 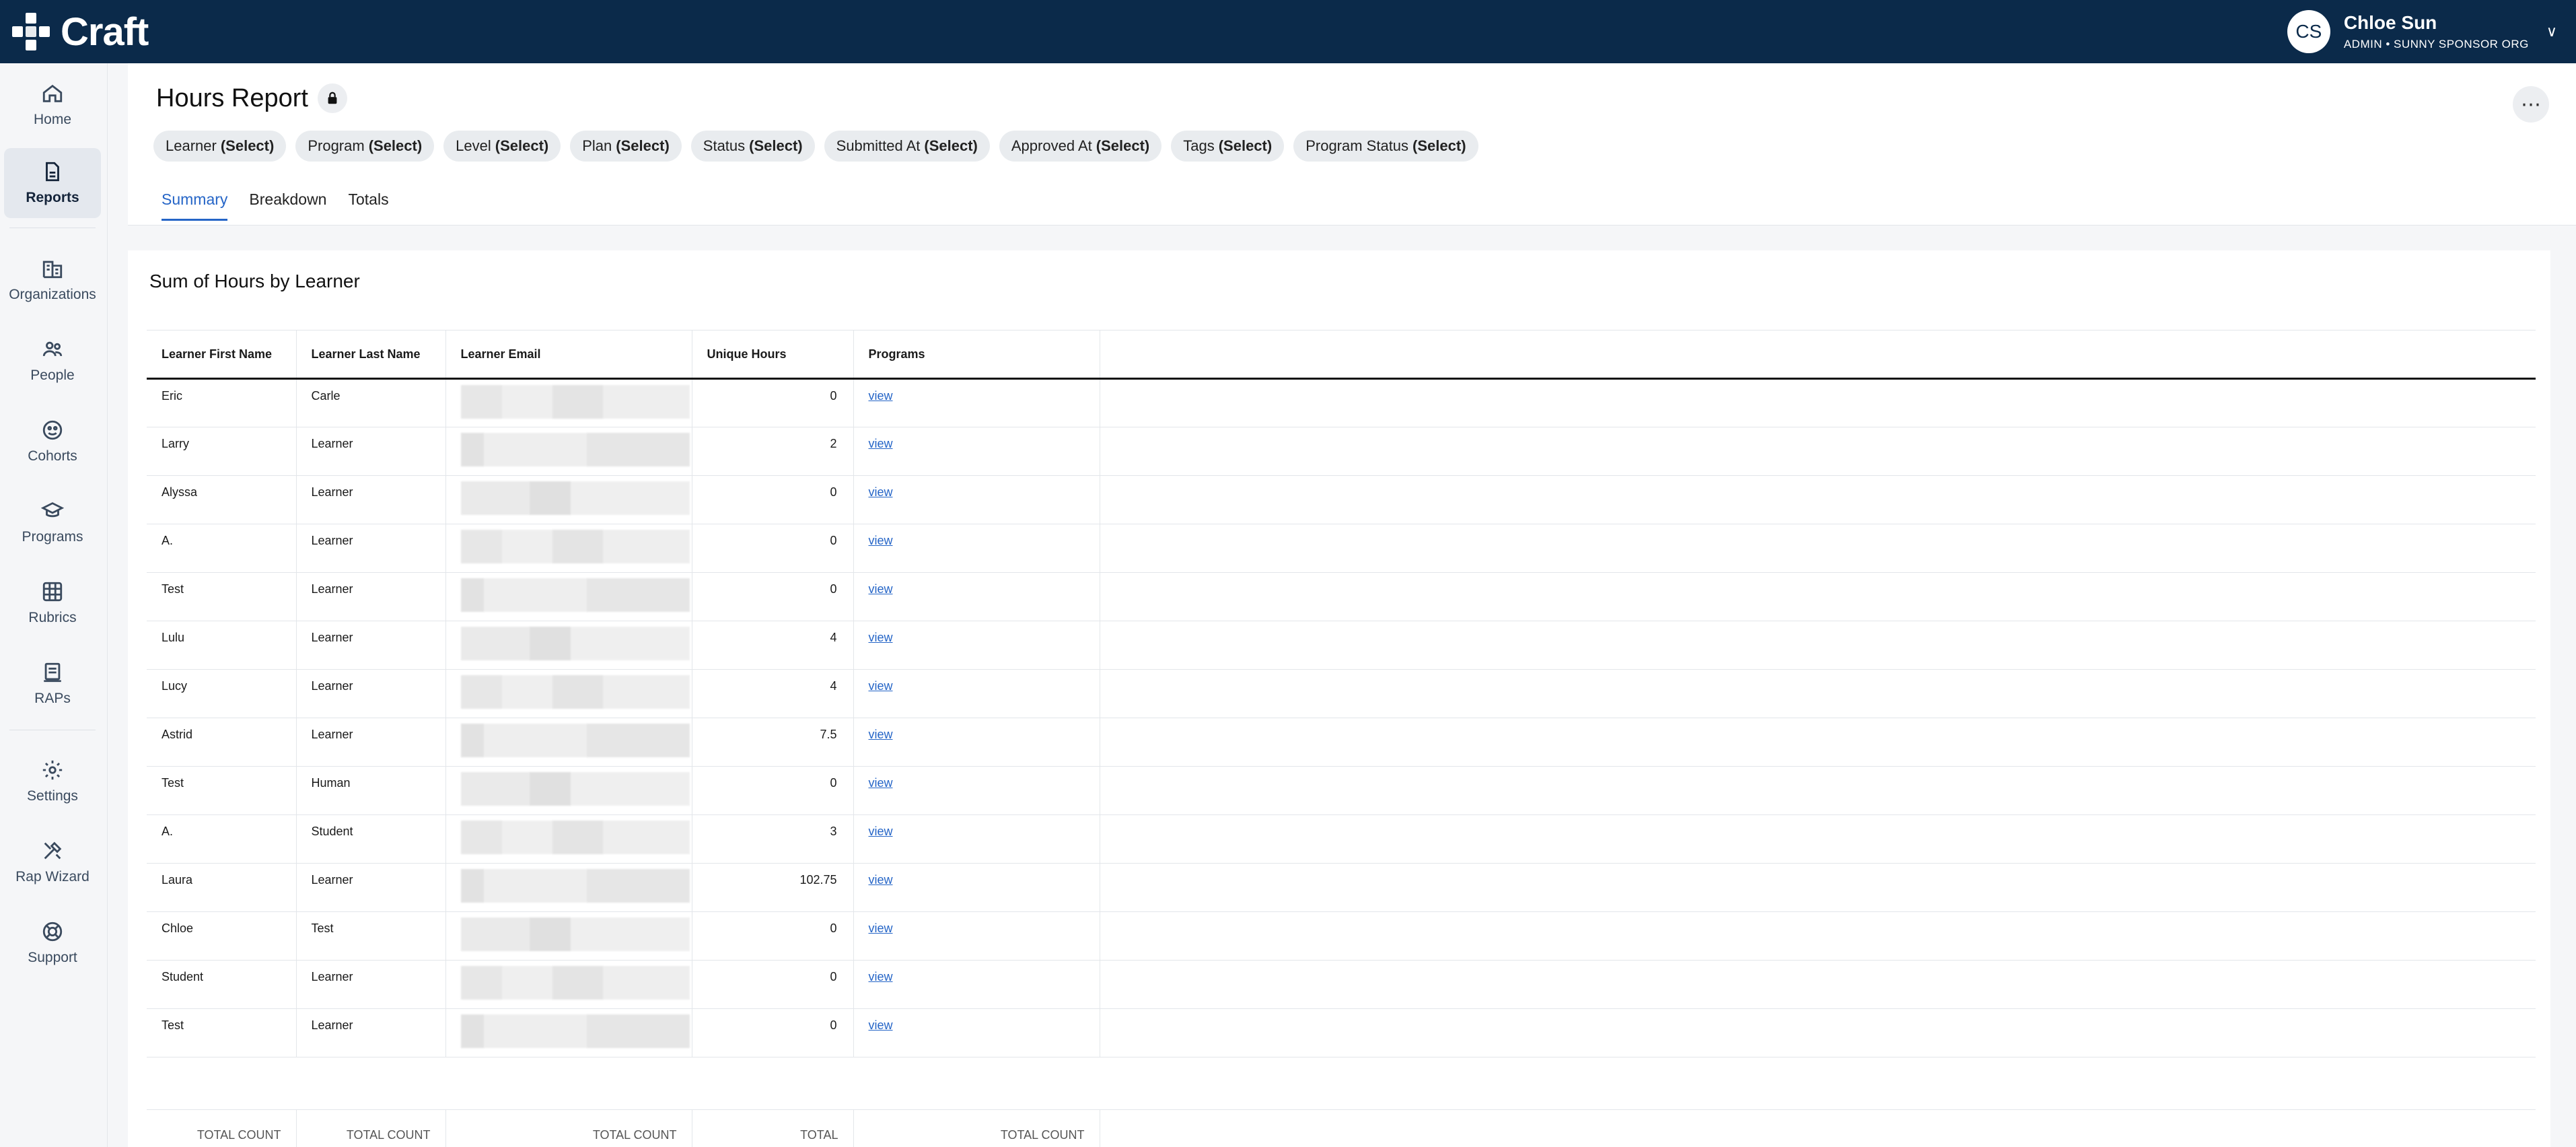 I want to click on filter-label: Program Status, so click(x=1357, y=145).